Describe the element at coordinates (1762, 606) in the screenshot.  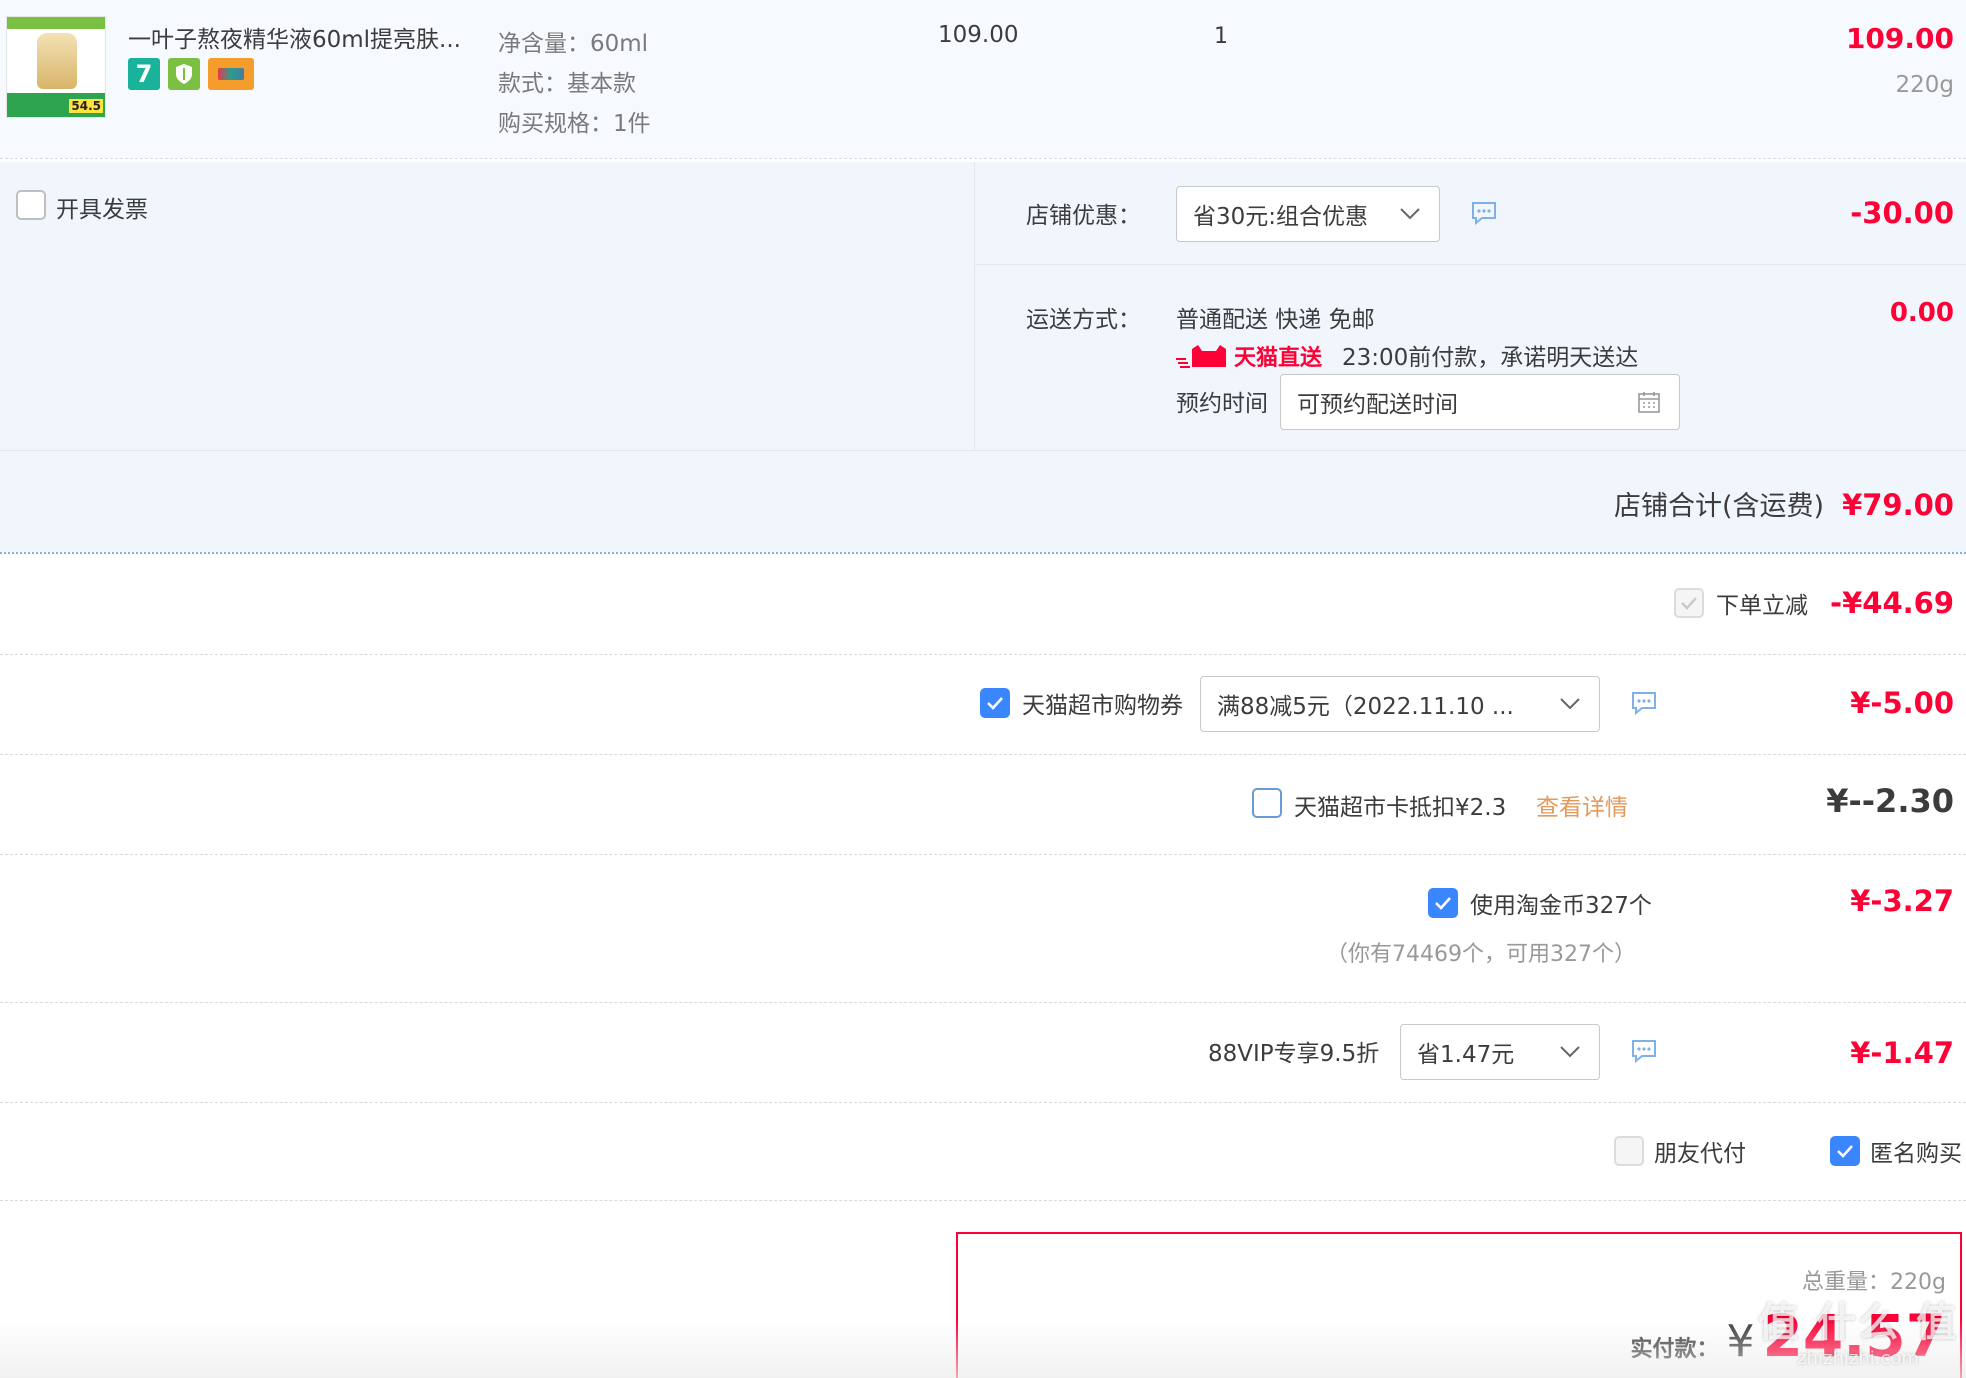
I see `instant-discount-label: 下单立减` at that location.